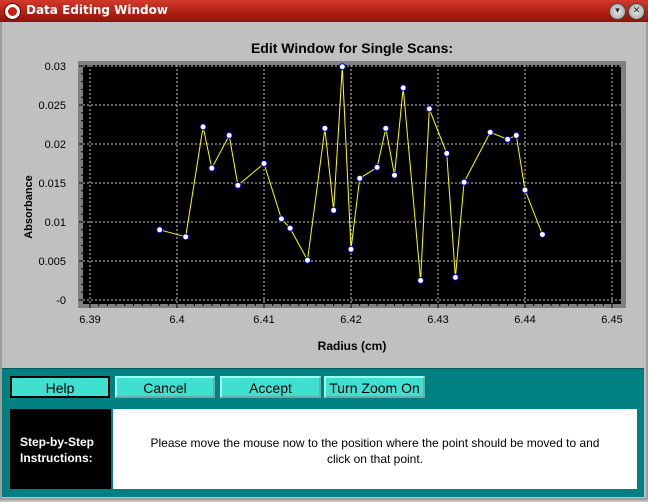 This screenshot has width=648, height=502. I want to click on help-button: Help, so click(60, 387).